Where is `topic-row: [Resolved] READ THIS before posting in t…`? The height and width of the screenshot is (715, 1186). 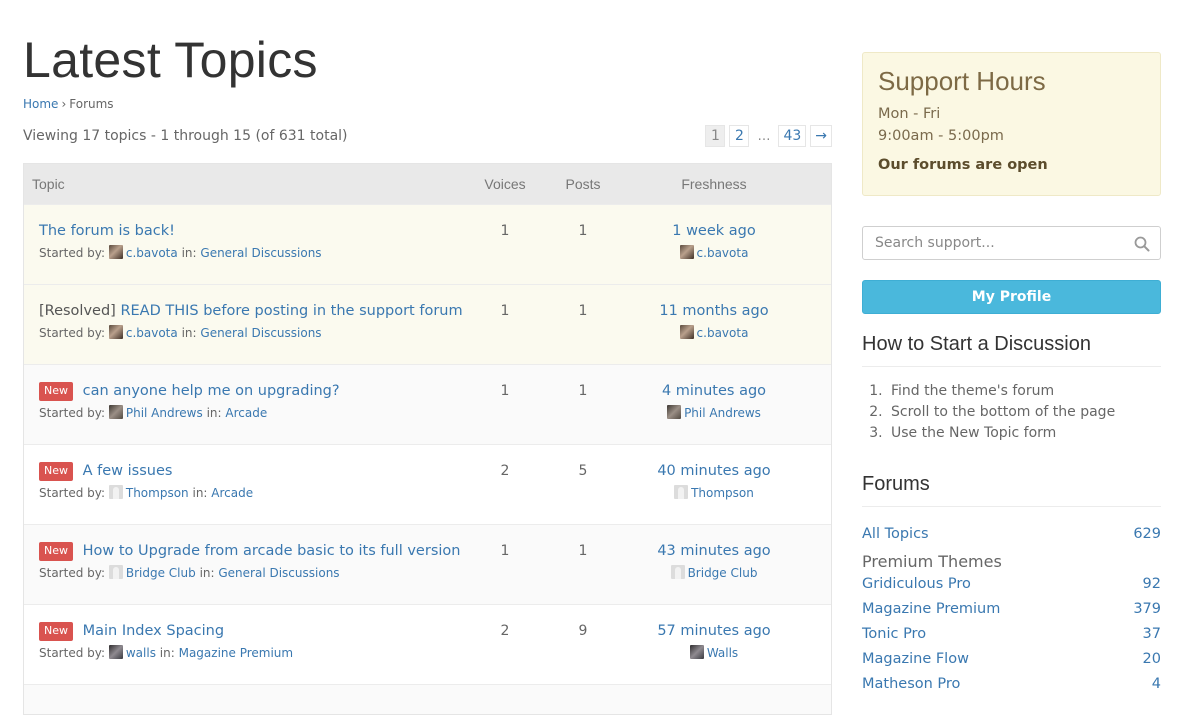 topic-row: [Resolved] READ THIS before posting in t… is located at coordinates (427, 324).